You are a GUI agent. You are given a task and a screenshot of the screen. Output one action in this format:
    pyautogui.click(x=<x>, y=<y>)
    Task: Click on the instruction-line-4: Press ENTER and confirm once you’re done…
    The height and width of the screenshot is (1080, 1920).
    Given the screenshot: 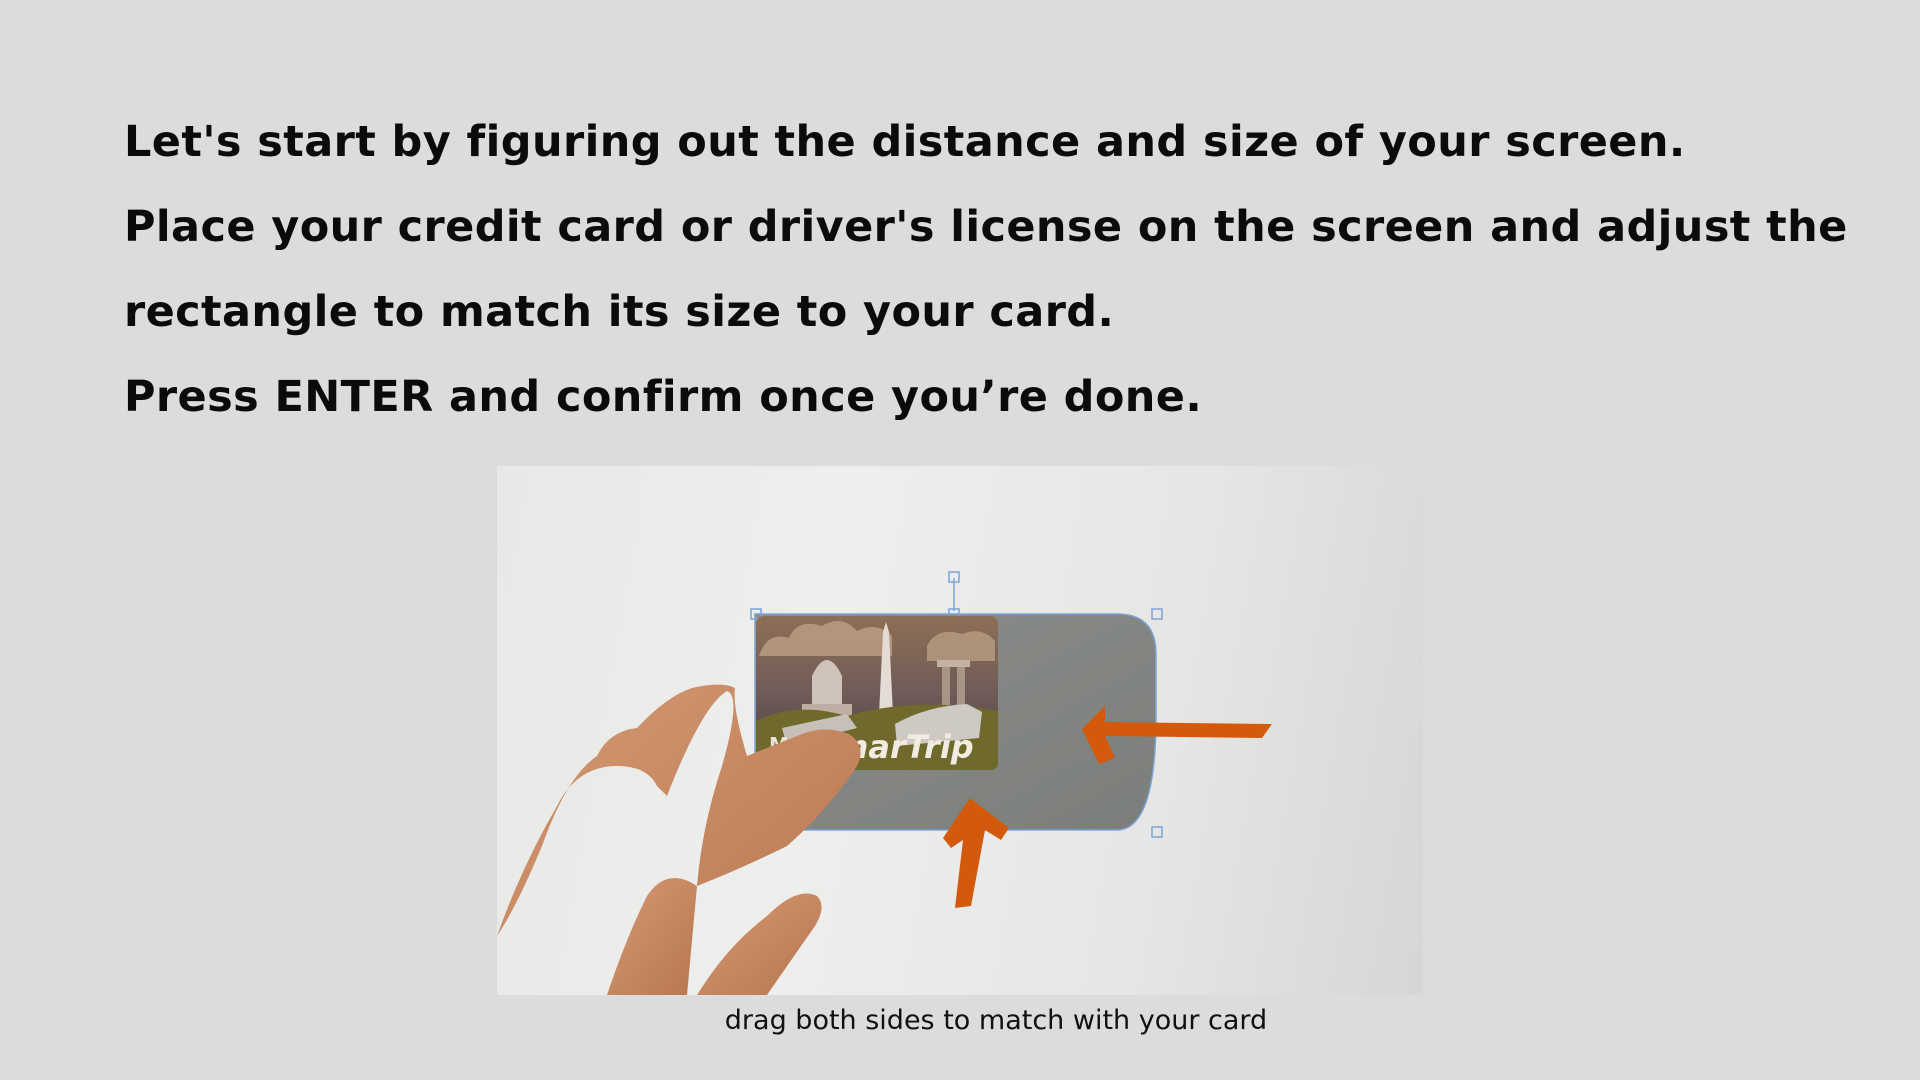 What is the action you would take?
    pyautogui.click(x=663, y=397)
    